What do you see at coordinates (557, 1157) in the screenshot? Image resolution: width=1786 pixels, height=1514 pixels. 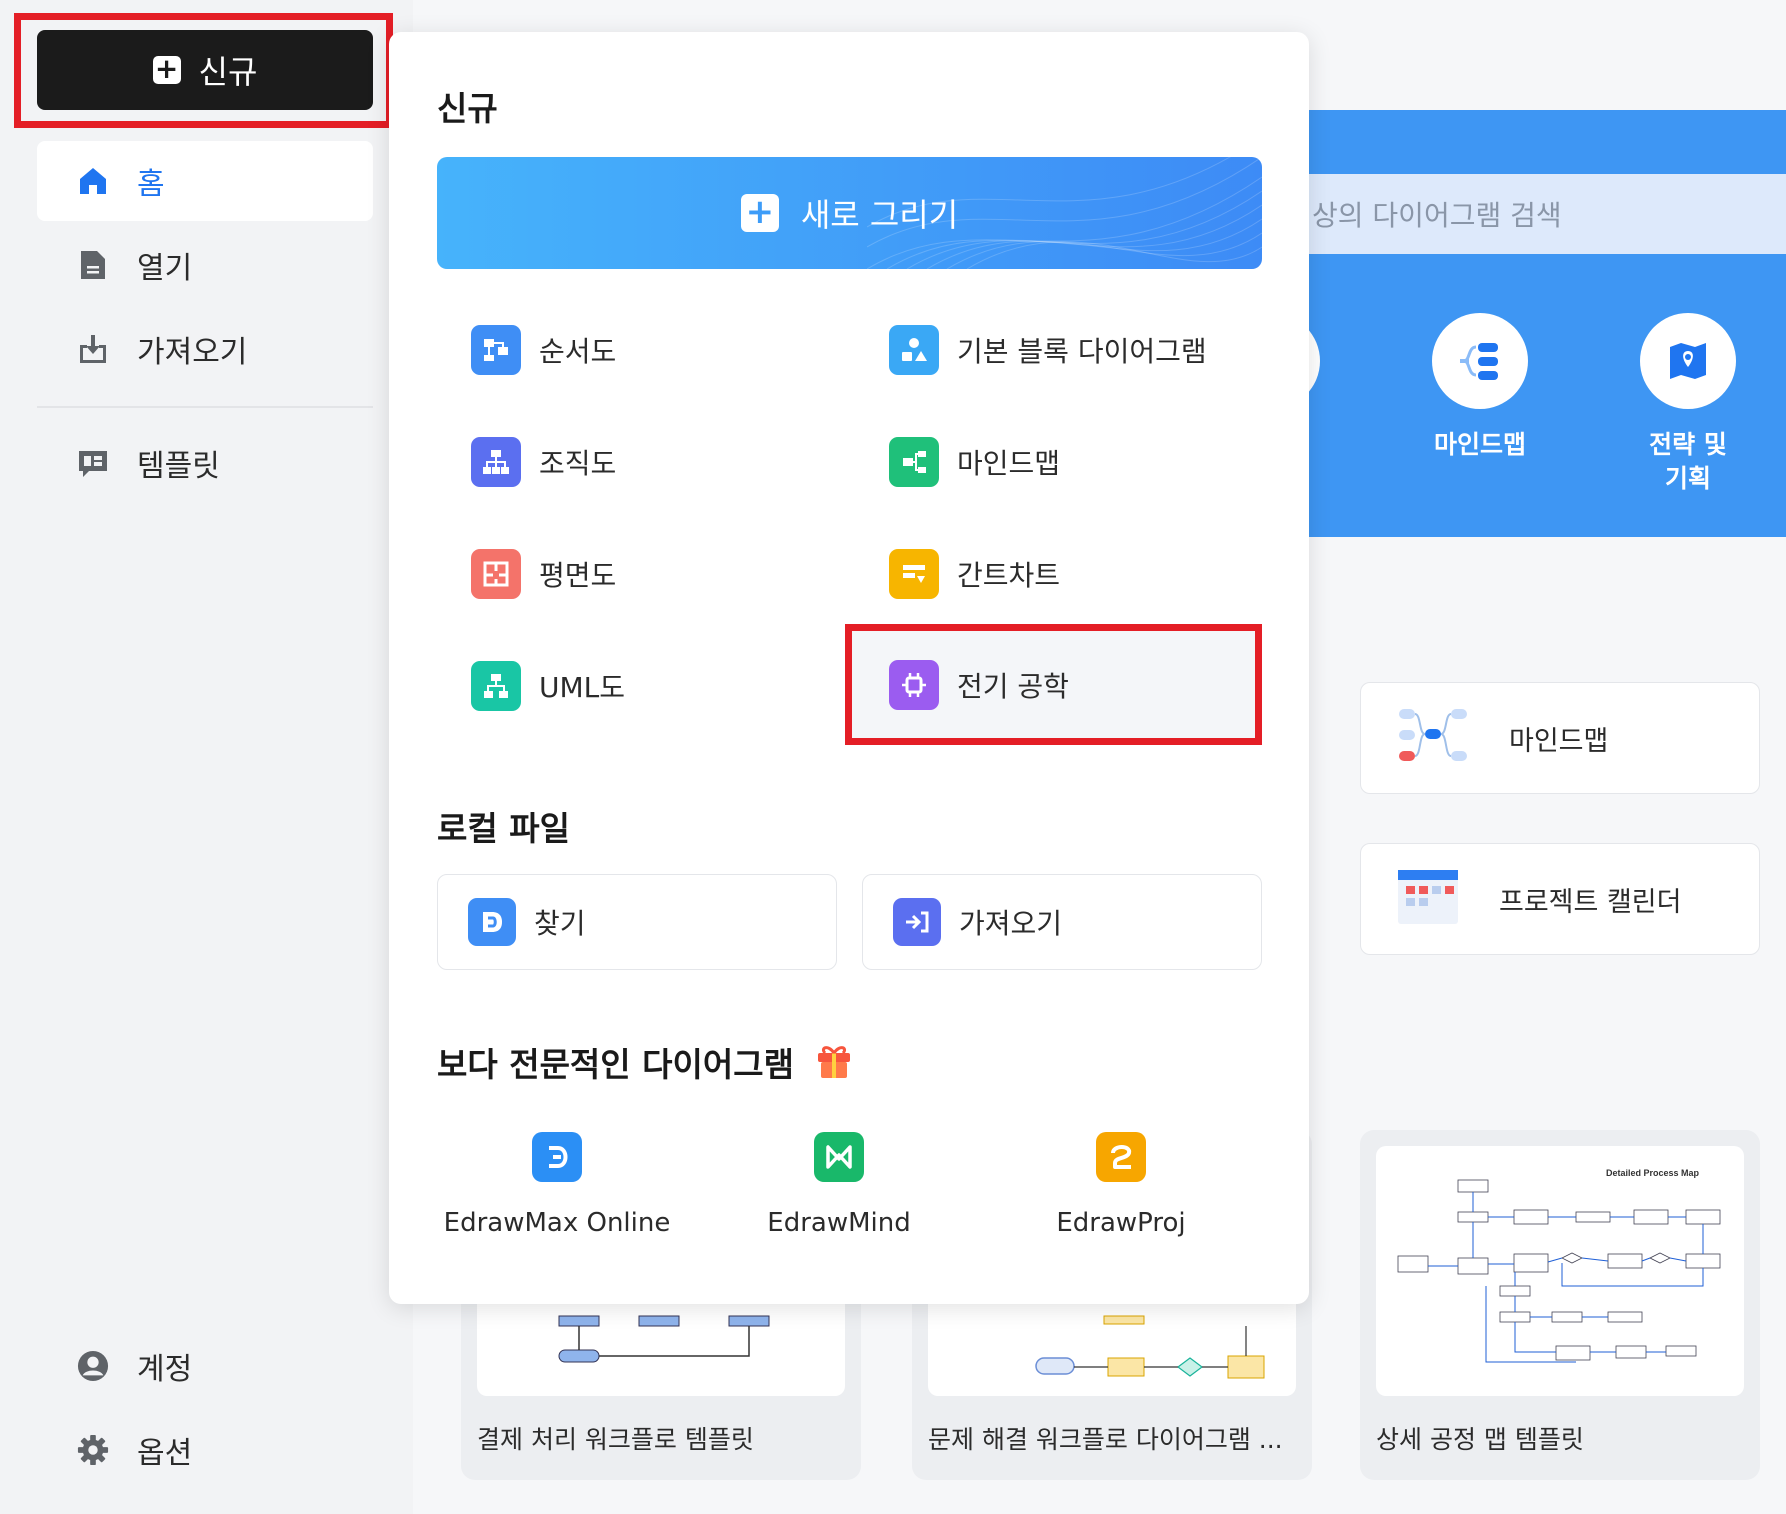 I see `edrawmax-logo-icon` at bounding box center [557, 1157].